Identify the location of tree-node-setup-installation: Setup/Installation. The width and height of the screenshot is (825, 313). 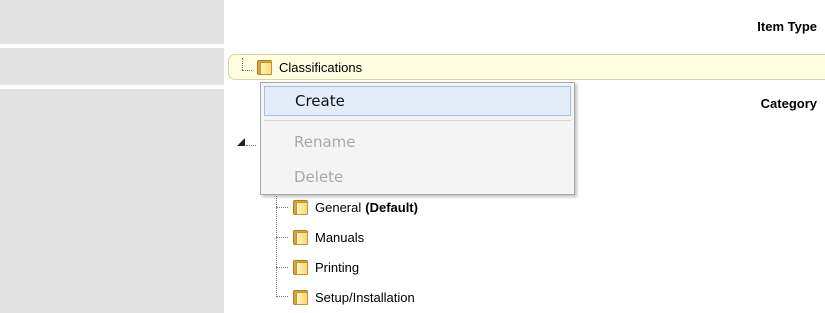
(353, 297).